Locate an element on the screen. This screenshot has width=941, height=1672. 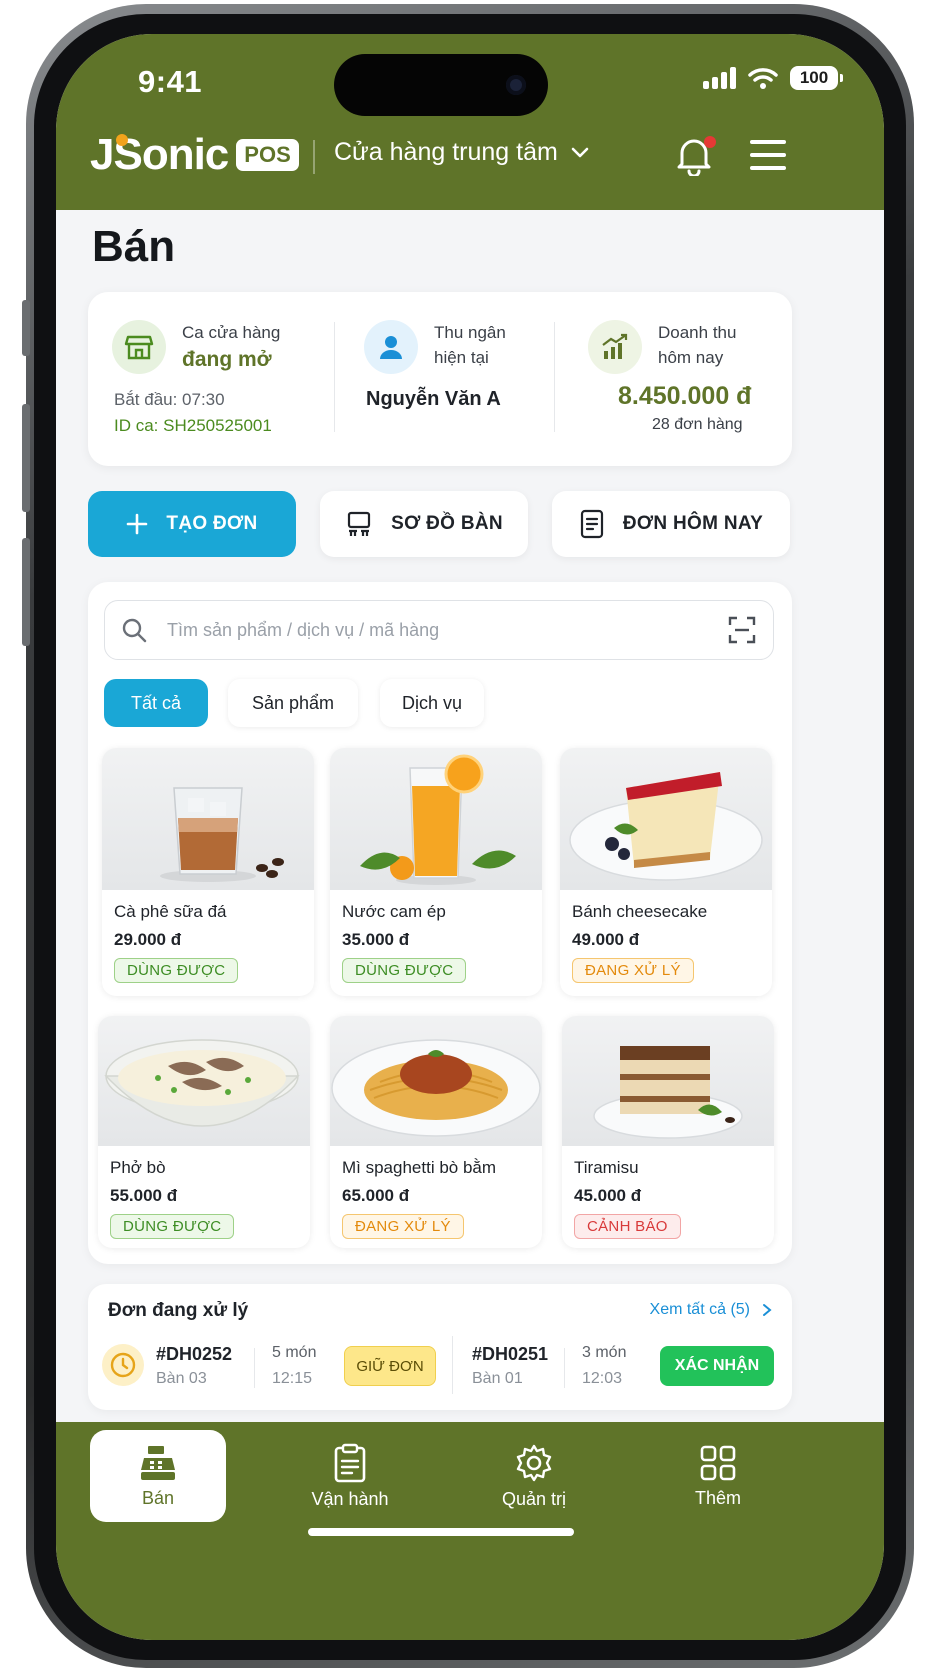
table-map-button: SƠ ĐỒ BÀN is located at coordinates (424, 524).